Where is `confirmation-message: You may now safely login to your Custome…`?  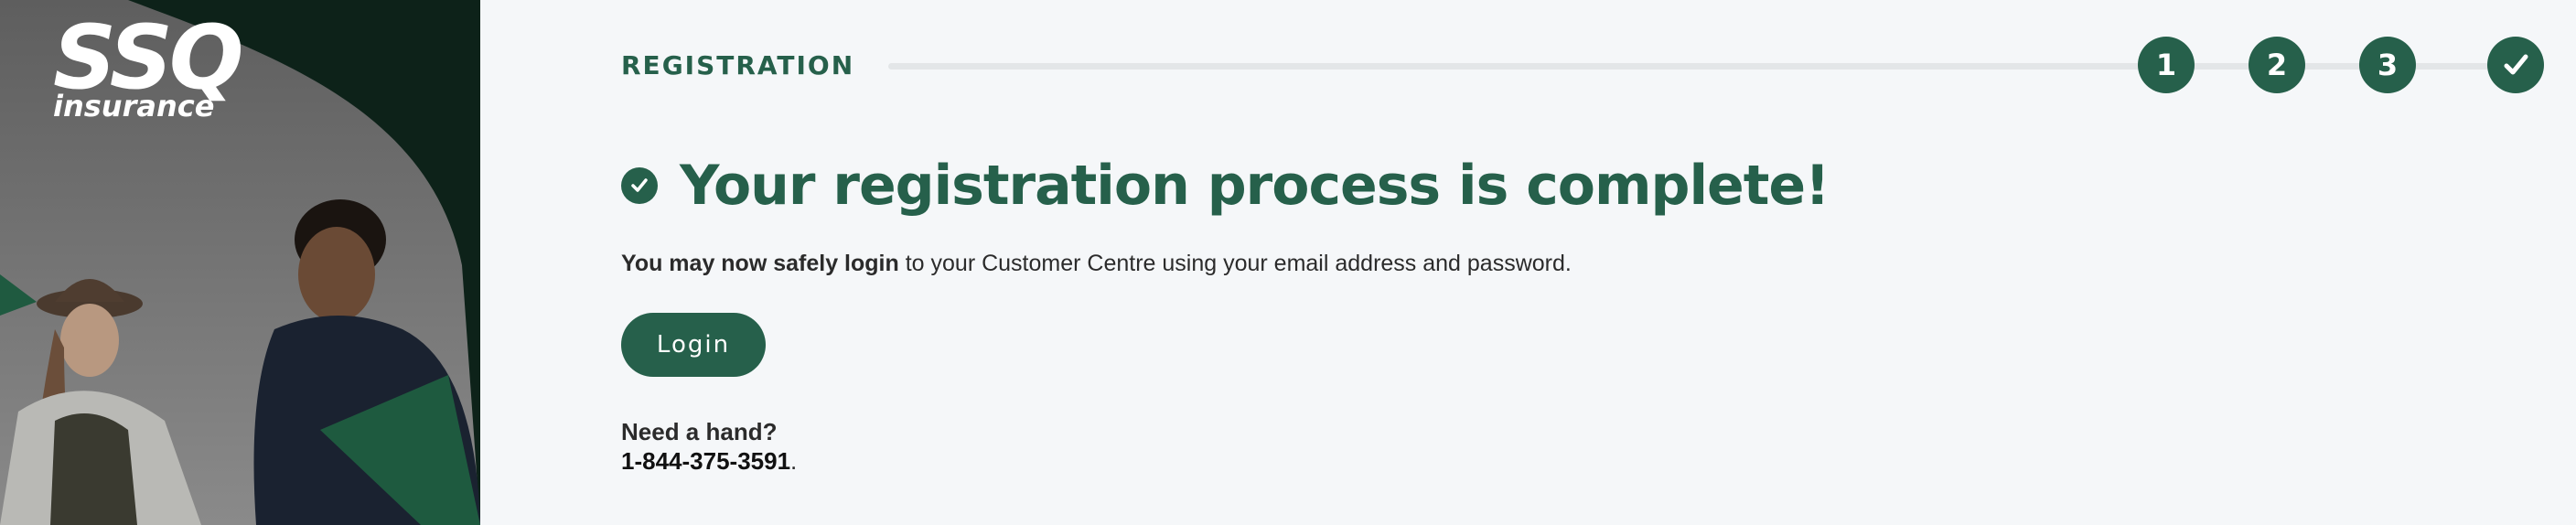 confirmation-message: You may now safely login to your Custome… is located at coordinates (1096, 263).